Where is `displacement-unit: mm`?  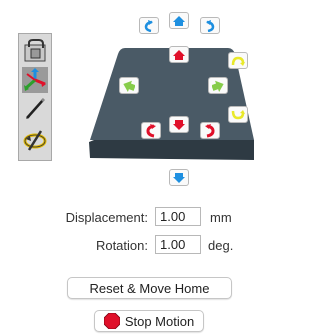
displacement-unit: mm is located at coordinates (221, 217).